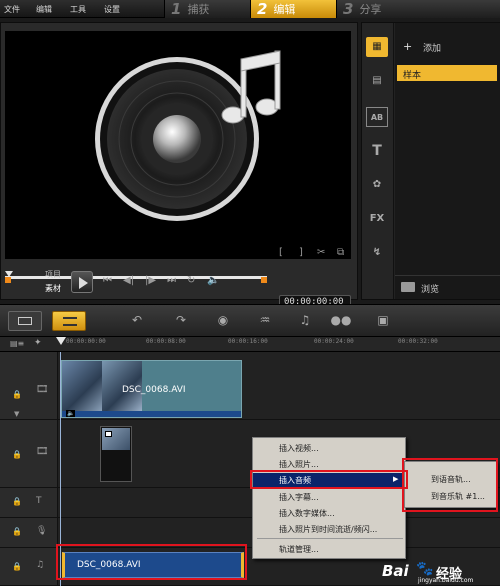  Describe the element at coordinates (151, 562) in the screenshot. I see `highlight-audio-clip` at that location.